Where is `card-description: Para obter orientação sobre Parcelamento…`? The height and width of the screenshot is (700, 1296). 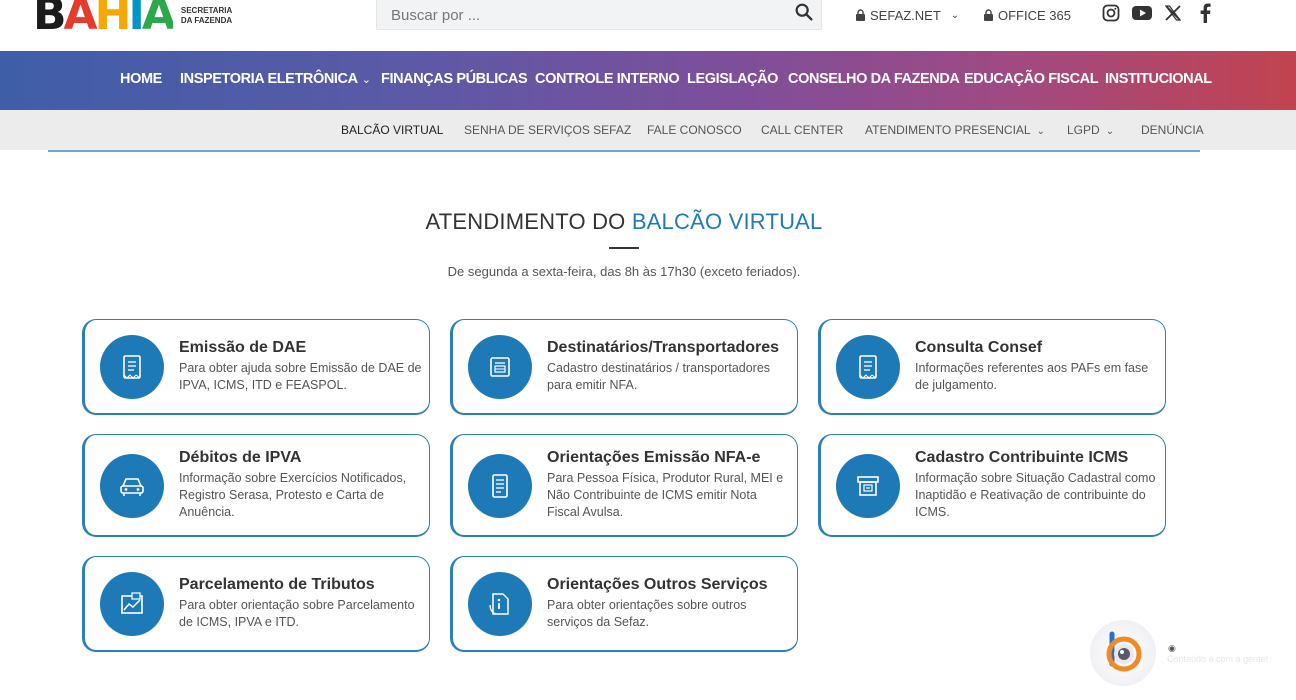
card-description: Para obter orientação sobre Parcelamento… is located at coordinates (297, 613).